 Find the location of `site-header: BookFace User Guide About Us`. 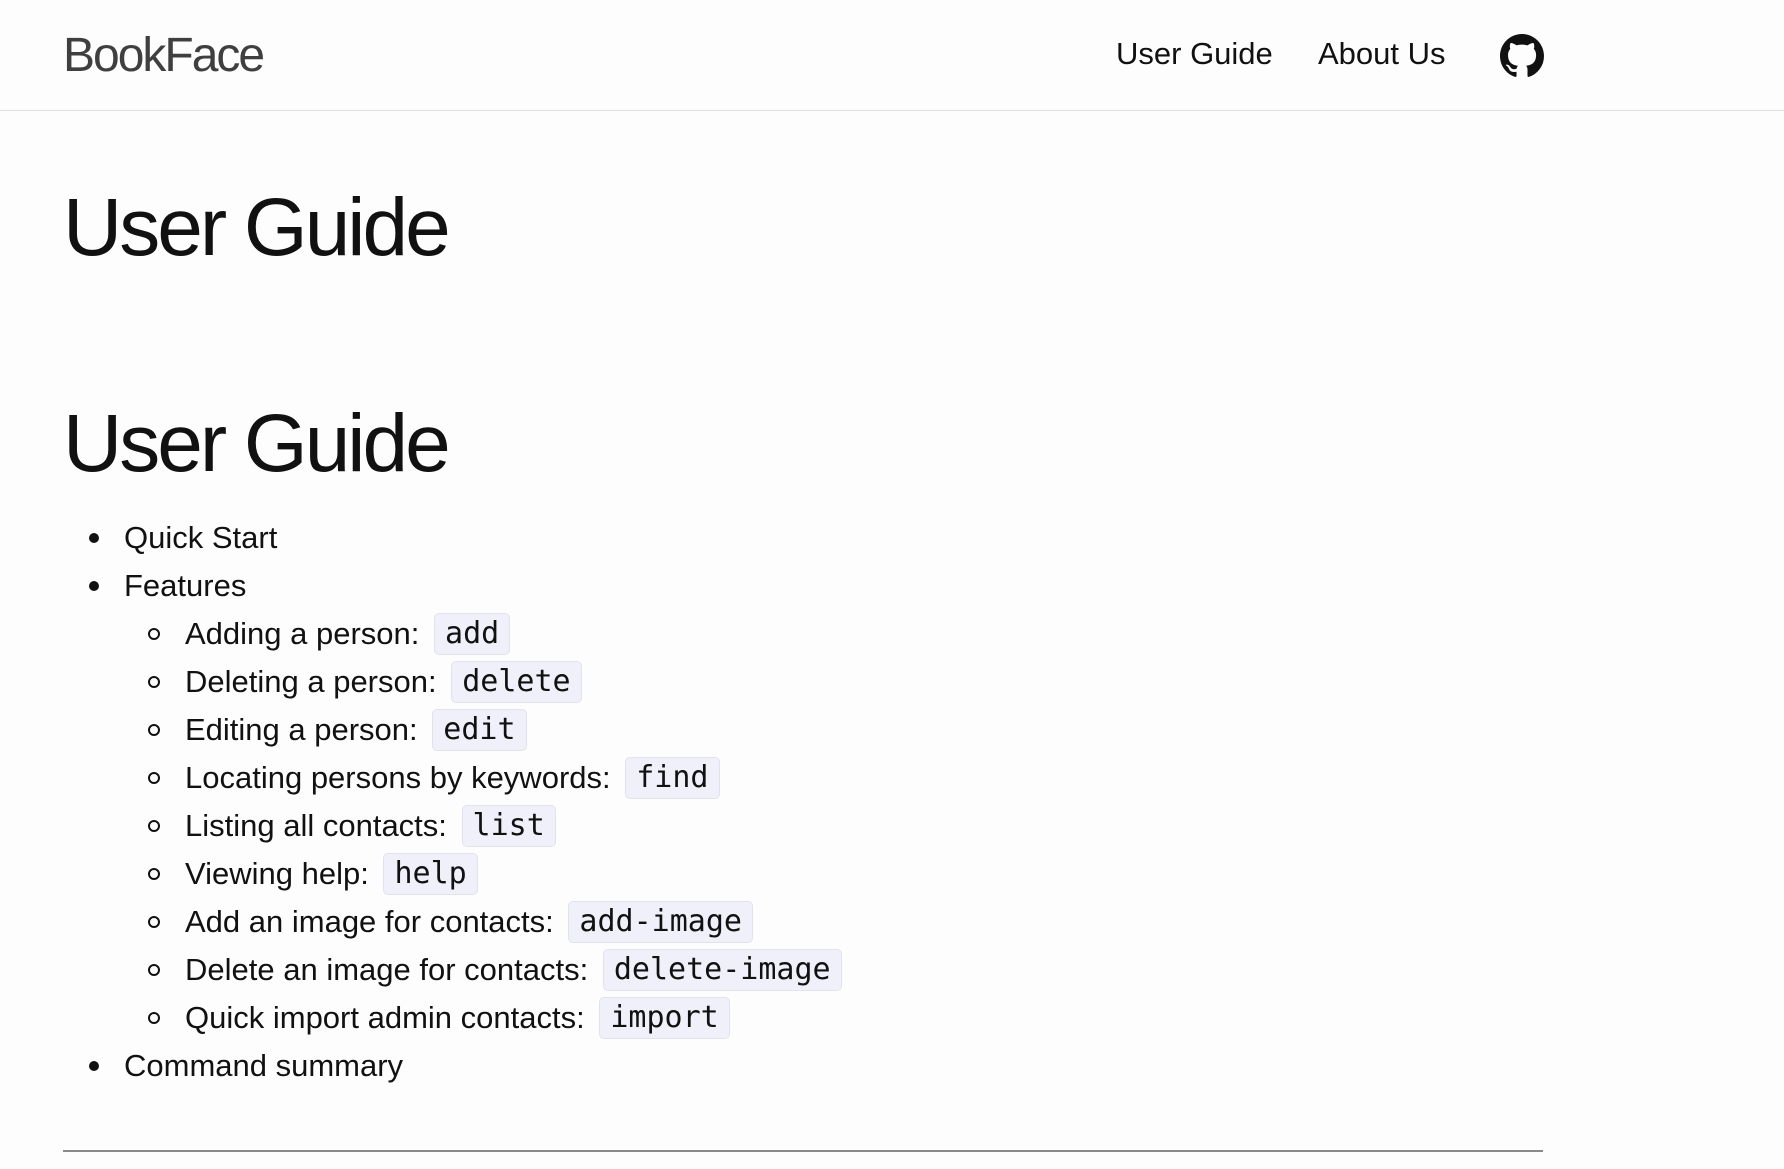

site-header: BookFace User Guide About Us is located at coordinates (892, 55).